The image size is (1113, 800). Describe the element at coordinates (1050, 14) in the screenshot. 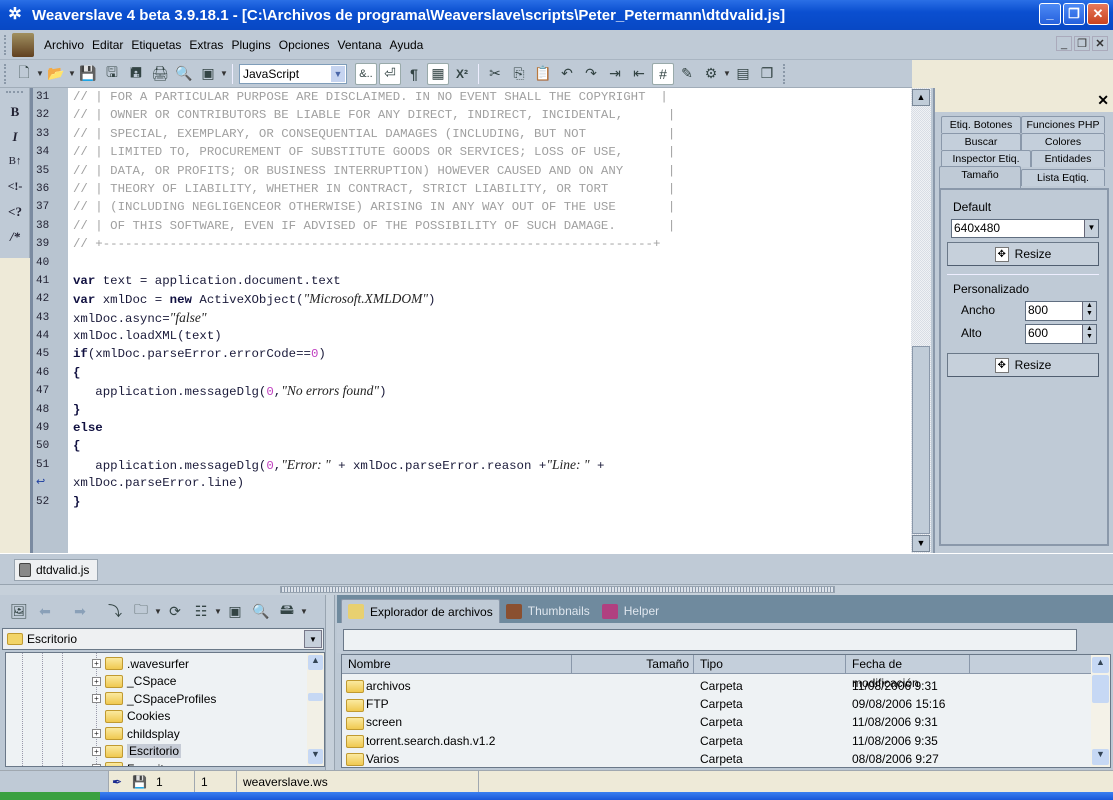

I see `minimize-button: _` at that location.